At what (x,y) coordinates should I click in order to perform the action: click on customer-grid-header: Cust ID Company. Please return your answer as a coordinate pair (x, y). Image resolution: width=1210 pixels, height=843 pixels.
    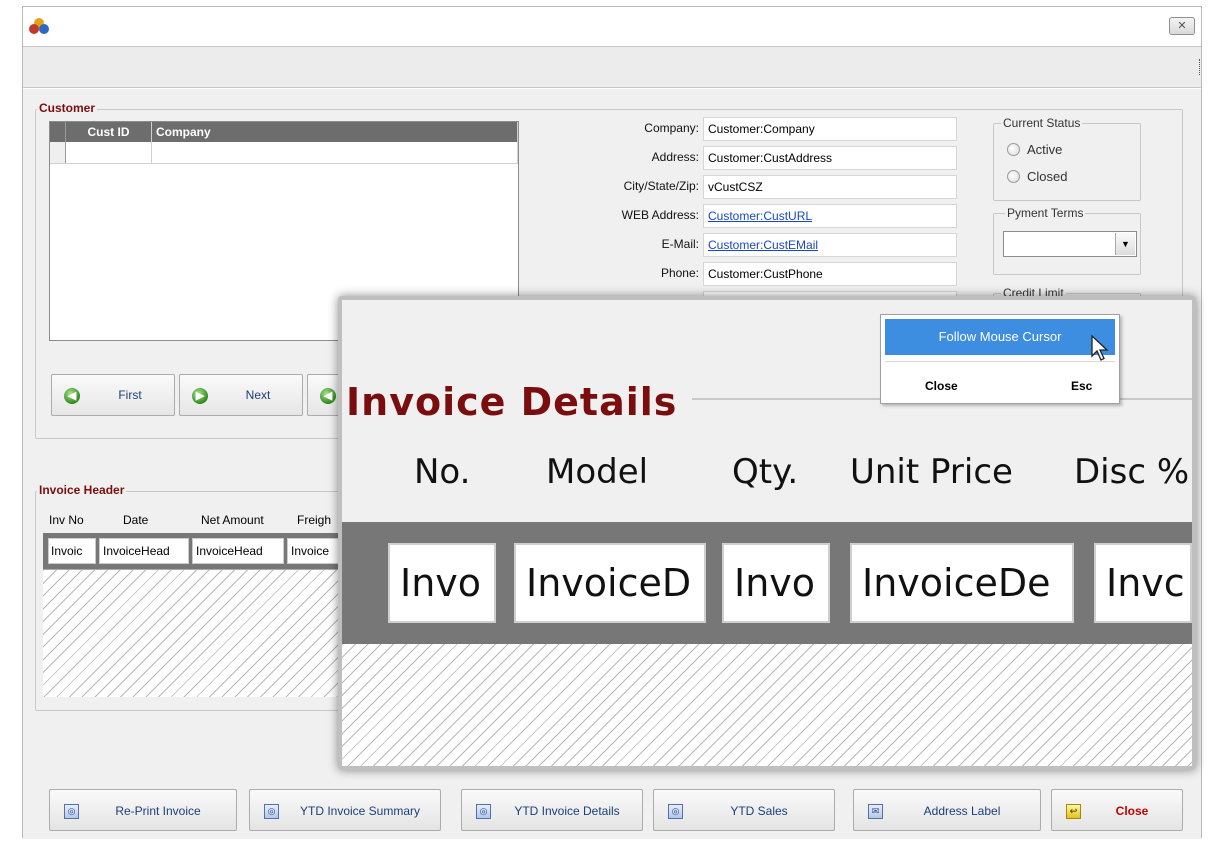
    Looking at the image, I should click on (284, 132).